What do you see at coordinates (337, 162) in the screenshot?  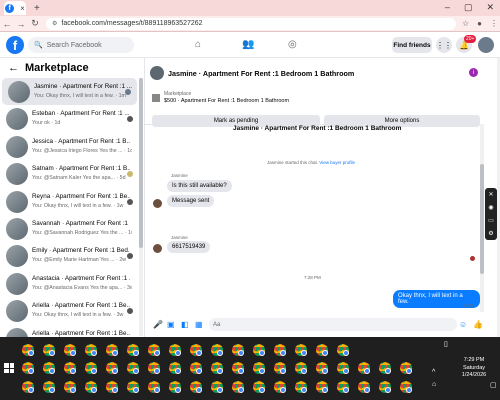 I see `view-buyer-profile-link: View buyer profile` at bounding box center [337, 162].